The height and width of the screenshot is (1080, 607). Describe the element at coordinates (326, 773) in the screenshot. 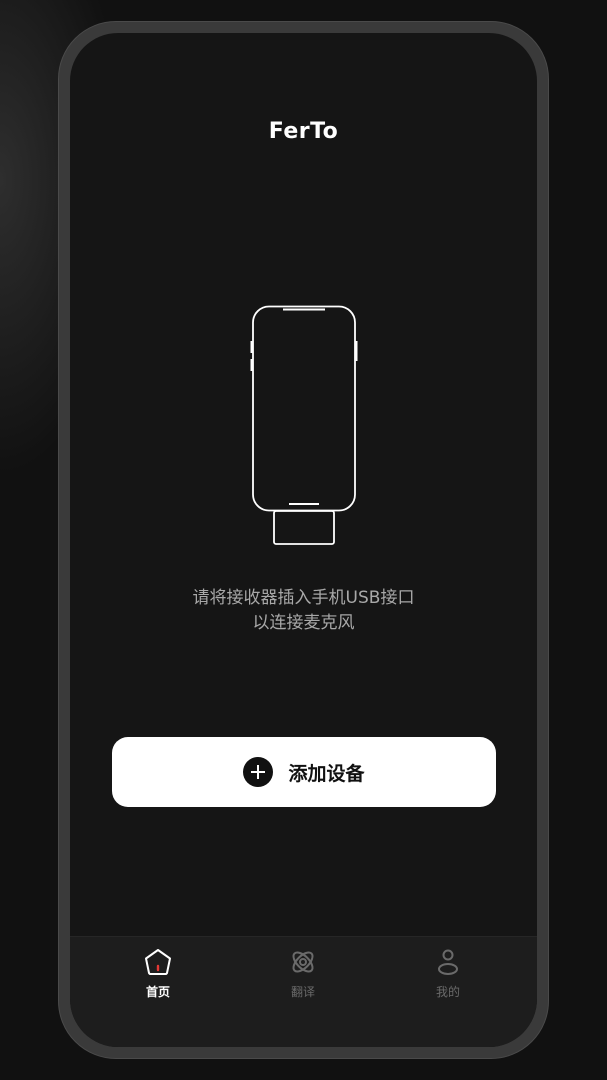

I see `add-device-label: 添加设备` at that location.